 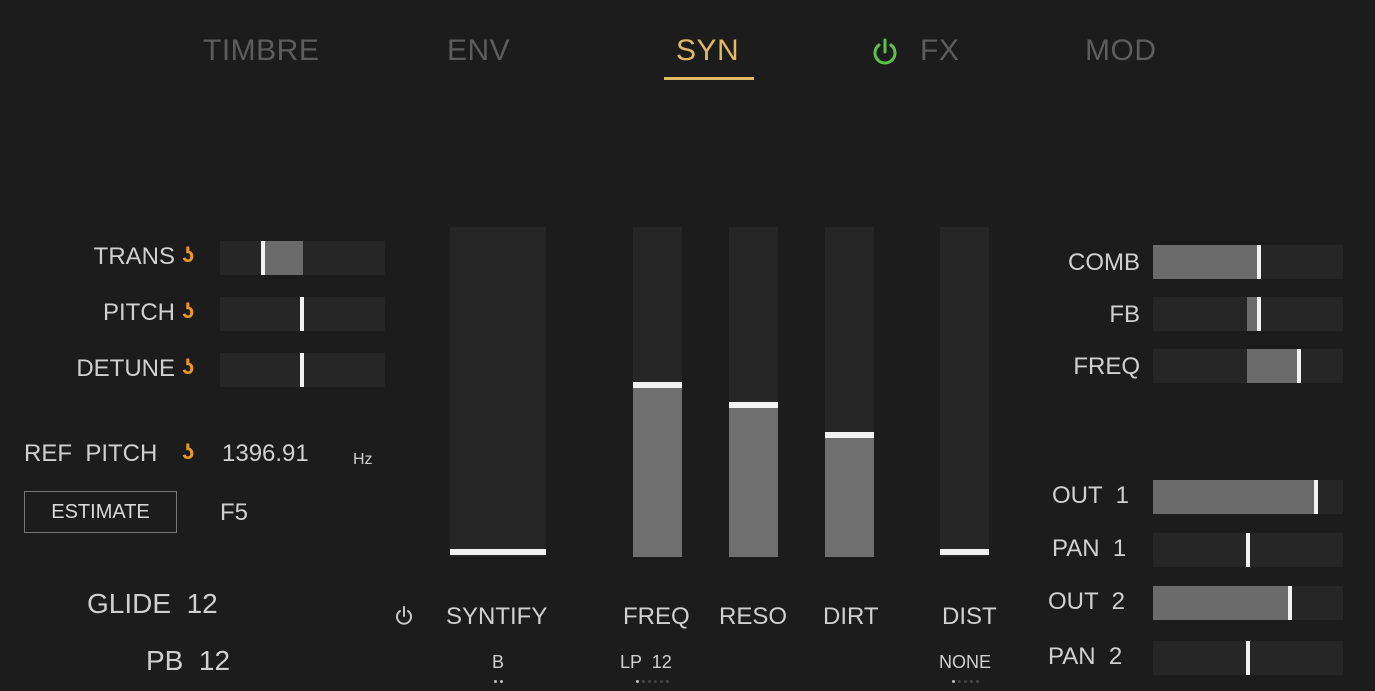 What do you see at coordinates (1248, 262) in the screenshot?
I see `comb-slider` at bounding box center [1248, 262].